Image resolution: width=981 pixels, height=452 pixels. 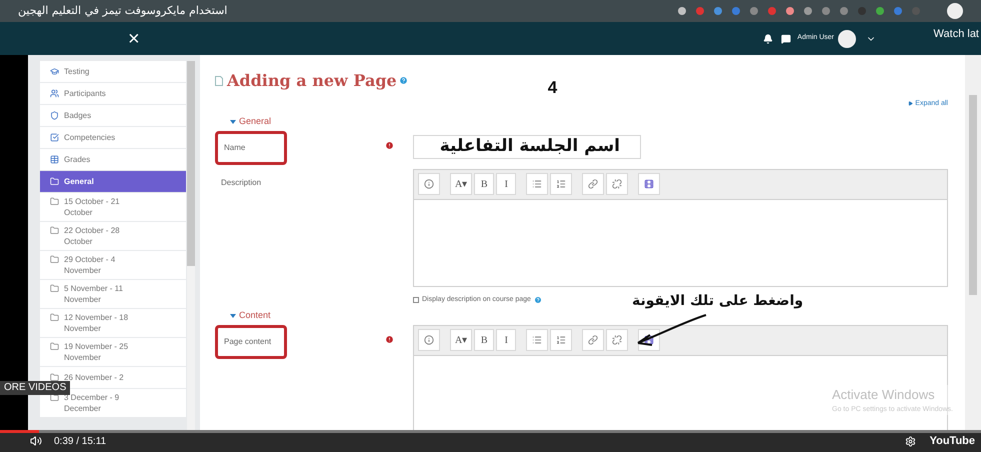 What do you see at coordinates (85, 93) in the screenshot?
I see `sidebar-item-label: Participants` at bounding box center [85, 93].